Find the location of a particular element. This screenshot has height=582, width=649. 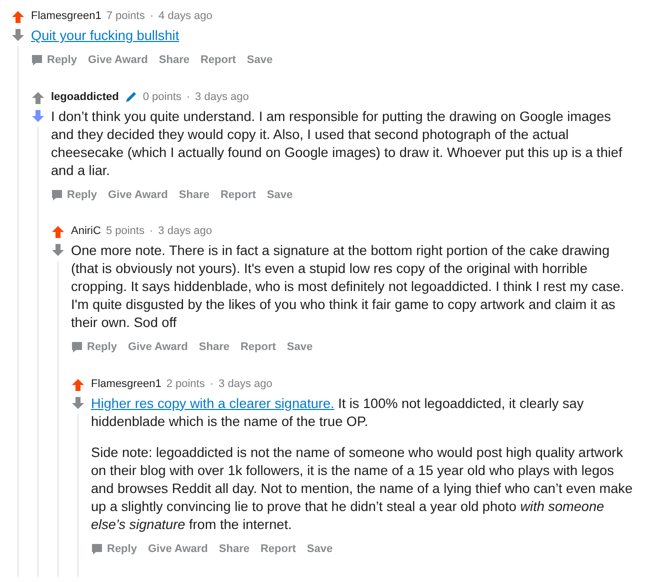

comment-author: AniriC is located at coordinates (86, 231).